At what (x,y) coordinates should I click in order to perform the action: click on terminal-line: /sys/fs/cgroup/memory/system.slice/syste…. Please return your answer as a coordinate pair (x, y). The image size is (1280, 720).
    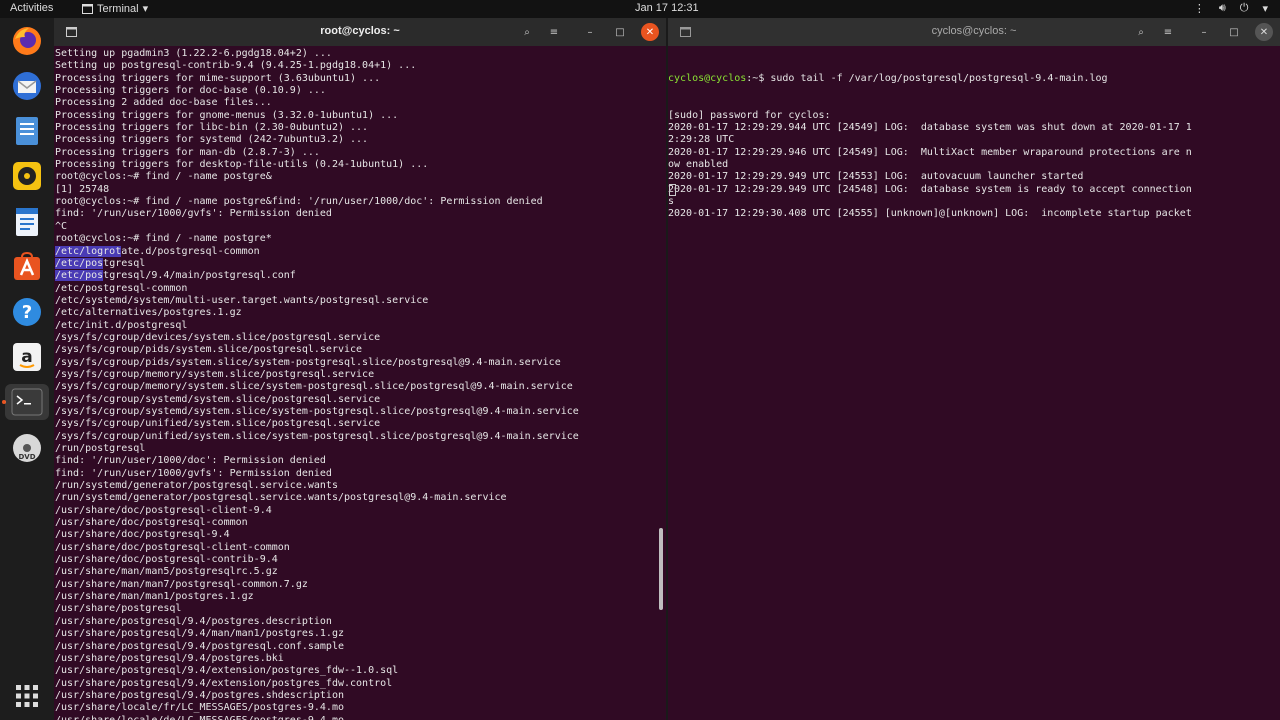
    Looking at the image, I should click on (360, 387).